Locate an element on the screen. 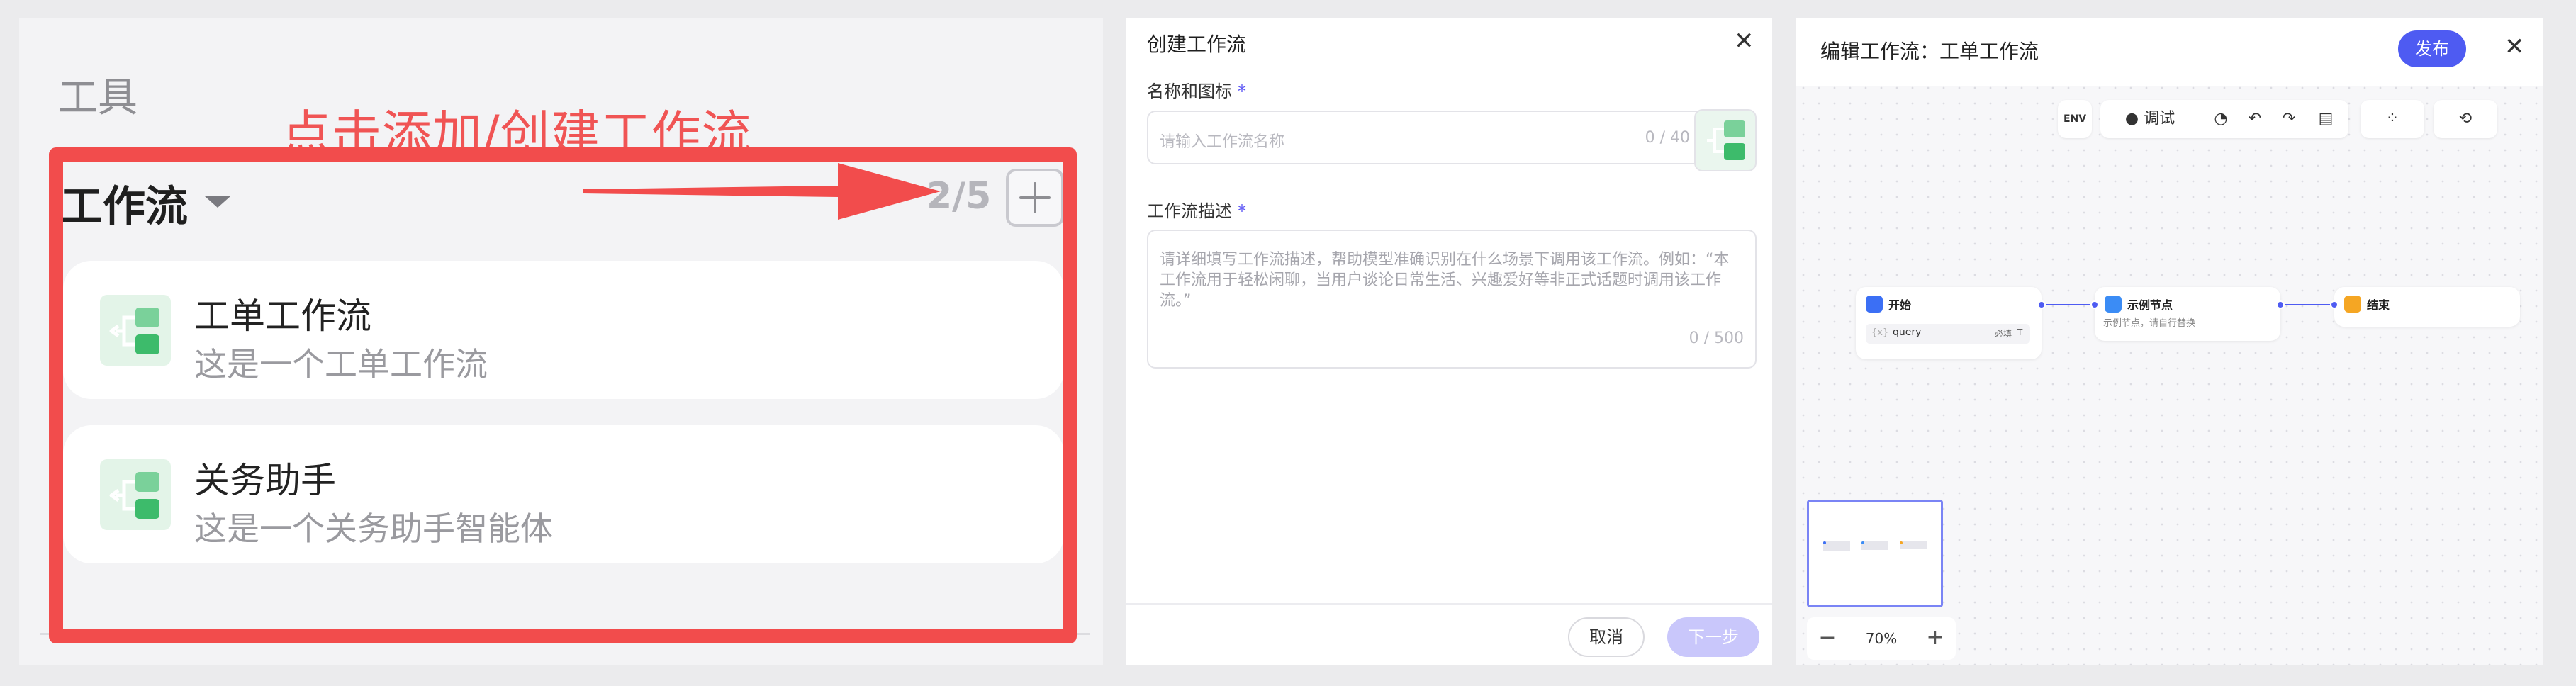  node-title: 结束 is located at coordinates (2379, 305).